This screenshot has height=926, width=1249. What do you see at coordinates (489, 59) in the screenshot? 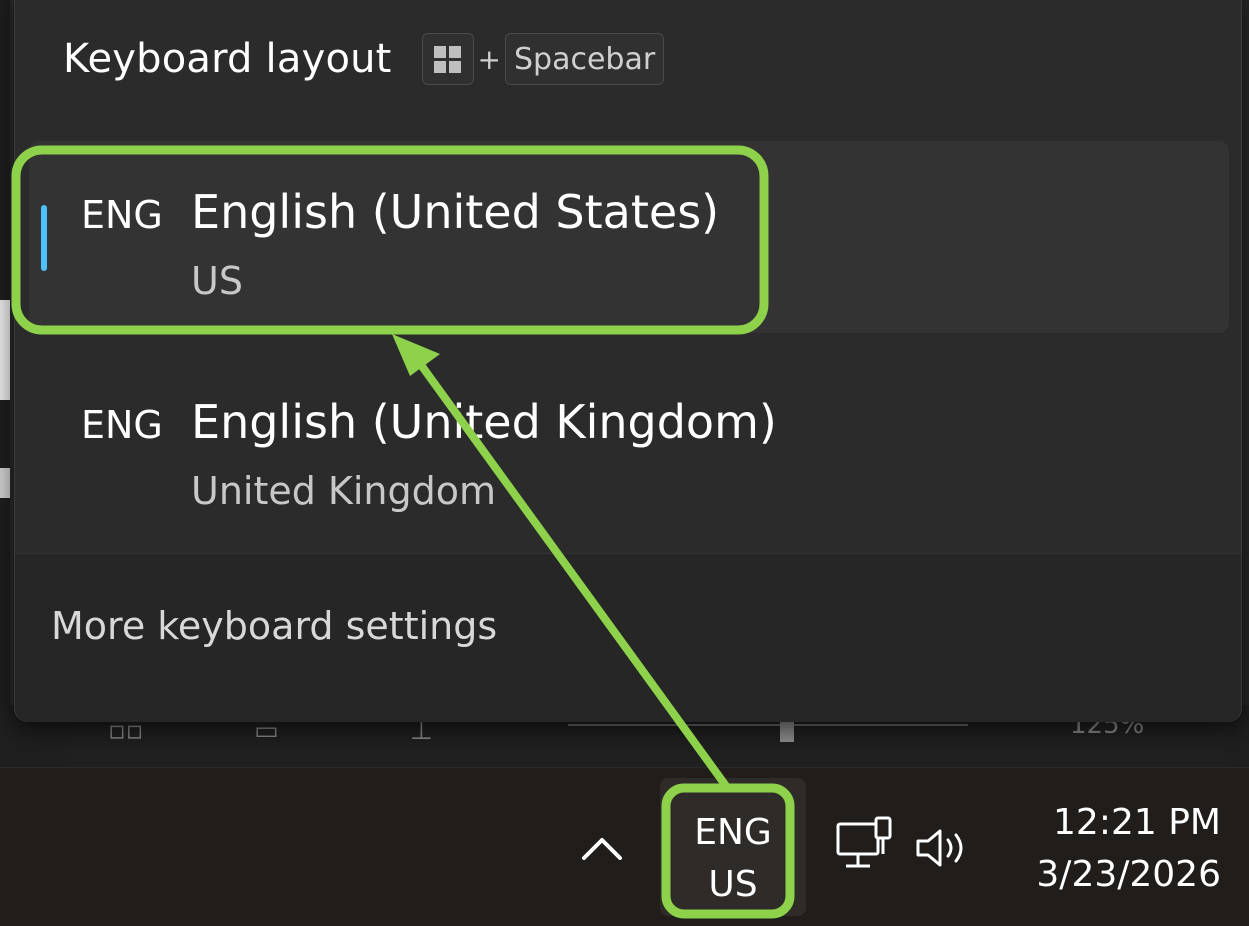
I see `shortcut-plus: +` at bounding box center [489, 59].